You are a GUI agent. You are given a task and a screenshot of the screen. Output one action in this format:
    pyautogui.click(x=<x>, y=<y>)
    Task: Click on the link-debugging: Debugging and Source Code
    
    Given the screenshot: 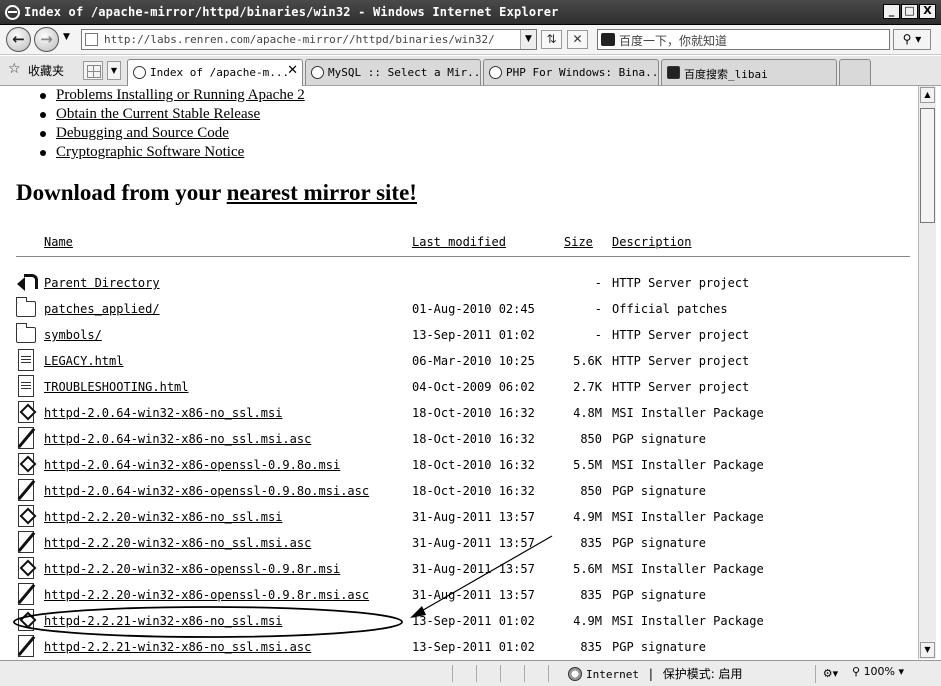 What is the action you would take?
    pyautogui.click(x=142, y=133)
    